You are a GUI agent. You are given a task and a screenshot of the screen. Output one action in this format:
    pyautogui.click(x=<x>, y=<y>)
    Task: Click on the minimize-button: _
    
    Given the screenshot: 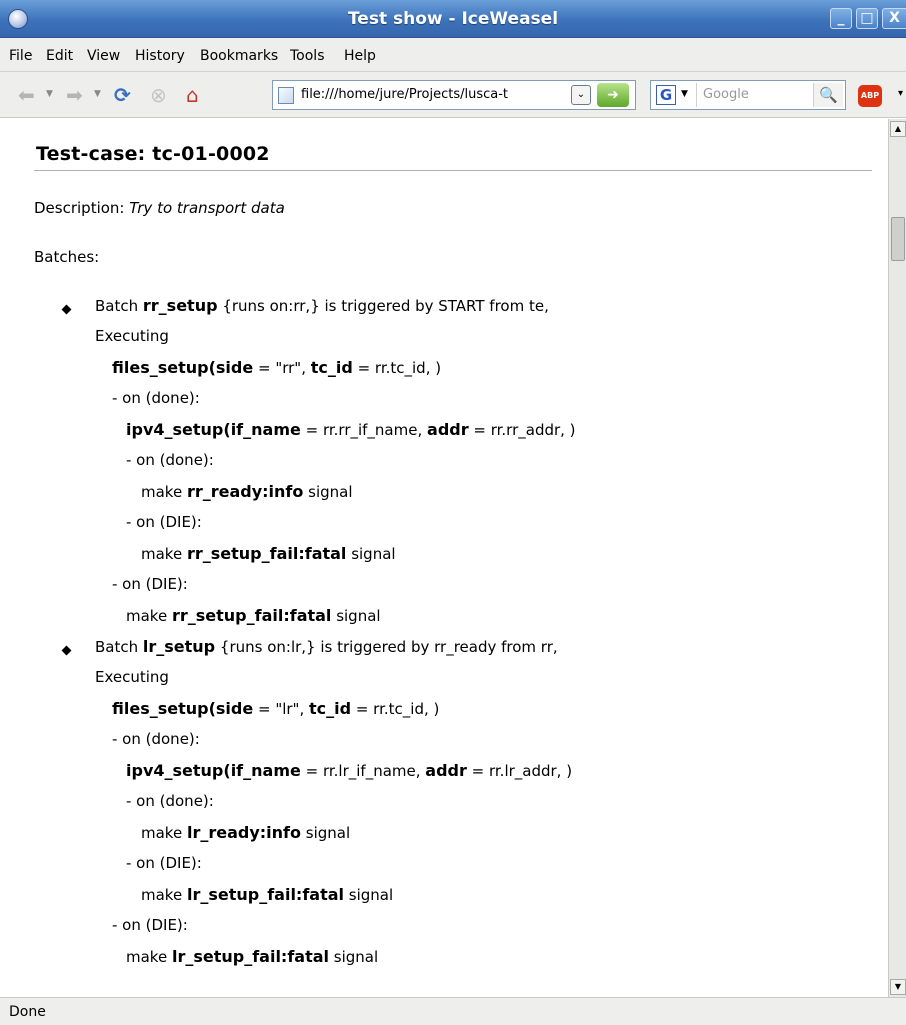 What is the action you would take?
    pyautogui.click(x=841, y=18)
    